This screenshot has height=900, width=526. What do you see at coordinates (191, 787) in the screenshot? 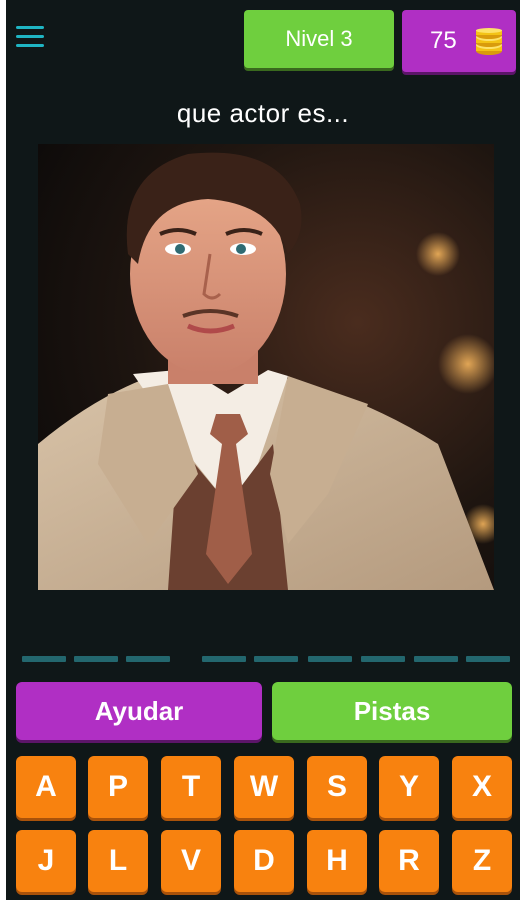
I see `letter-key: T` at bounding box center [191, 787].